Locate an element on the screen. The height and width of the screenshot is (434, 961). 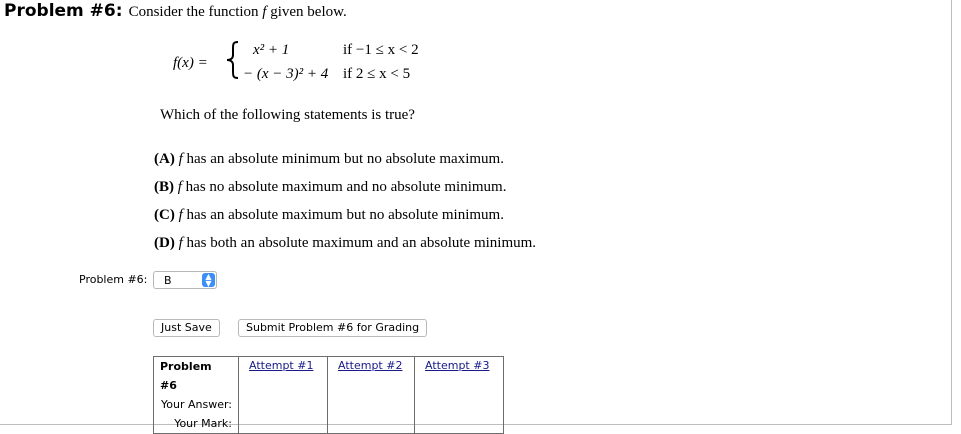
attempt-3-link: Attempt #3 is located at coordinates (459, 364).